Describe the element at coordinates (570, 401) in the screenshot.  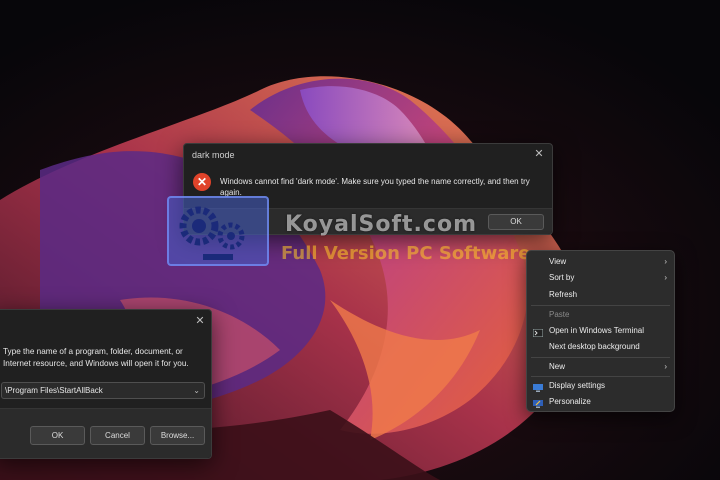
I see `menu-item-label: Personalize` at that location.